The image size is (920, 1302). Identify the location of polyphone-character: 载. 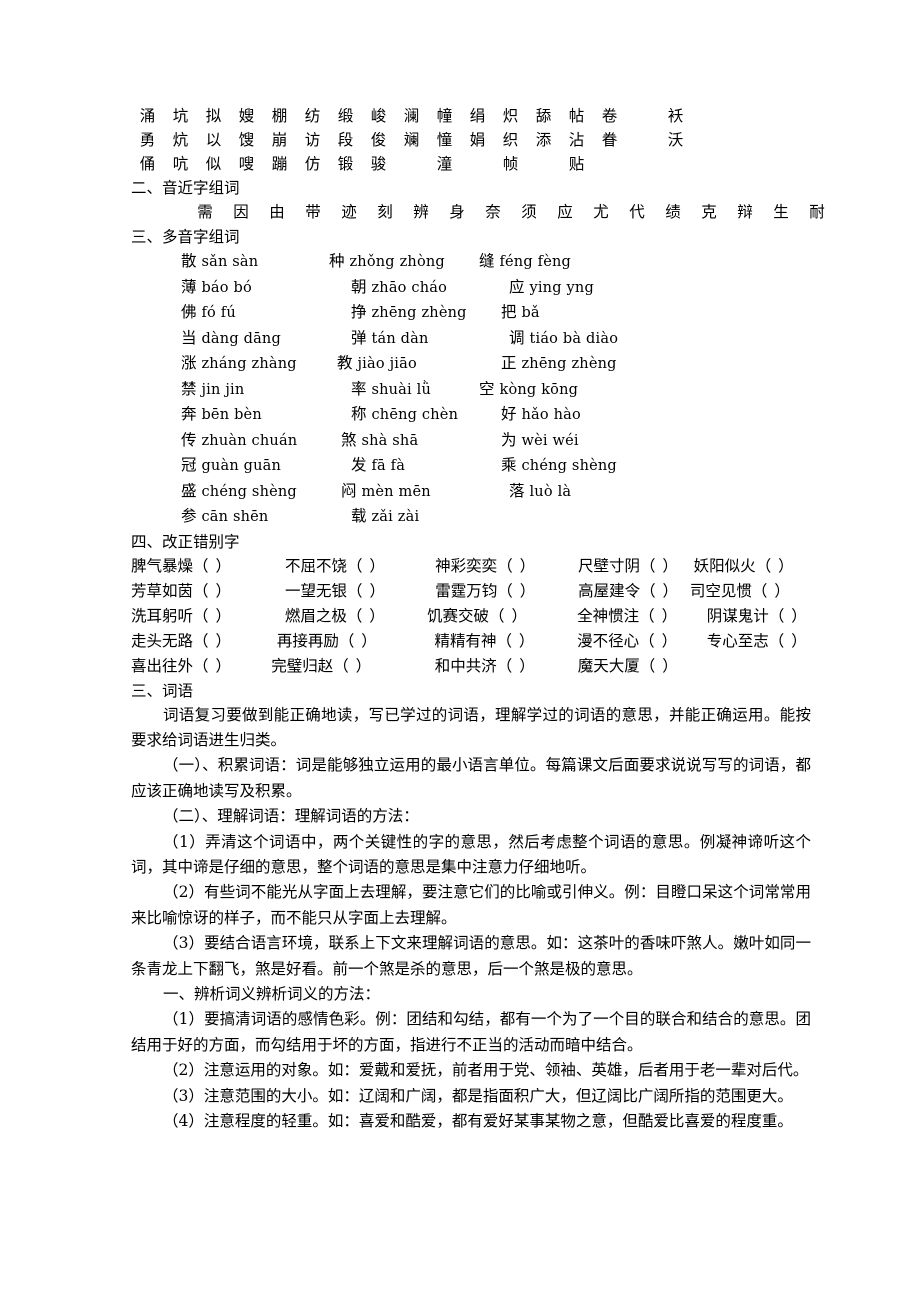
(359, 516).